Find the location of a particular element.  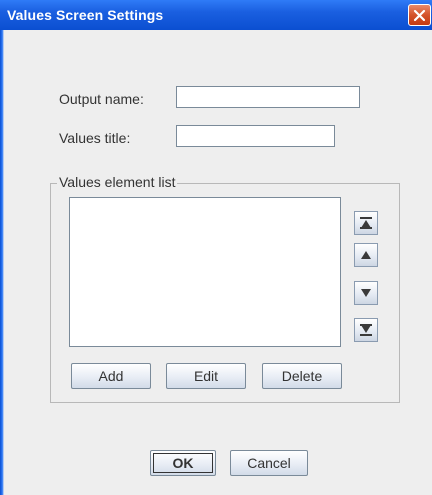

values-title-field is located at coordinates (255, 136).